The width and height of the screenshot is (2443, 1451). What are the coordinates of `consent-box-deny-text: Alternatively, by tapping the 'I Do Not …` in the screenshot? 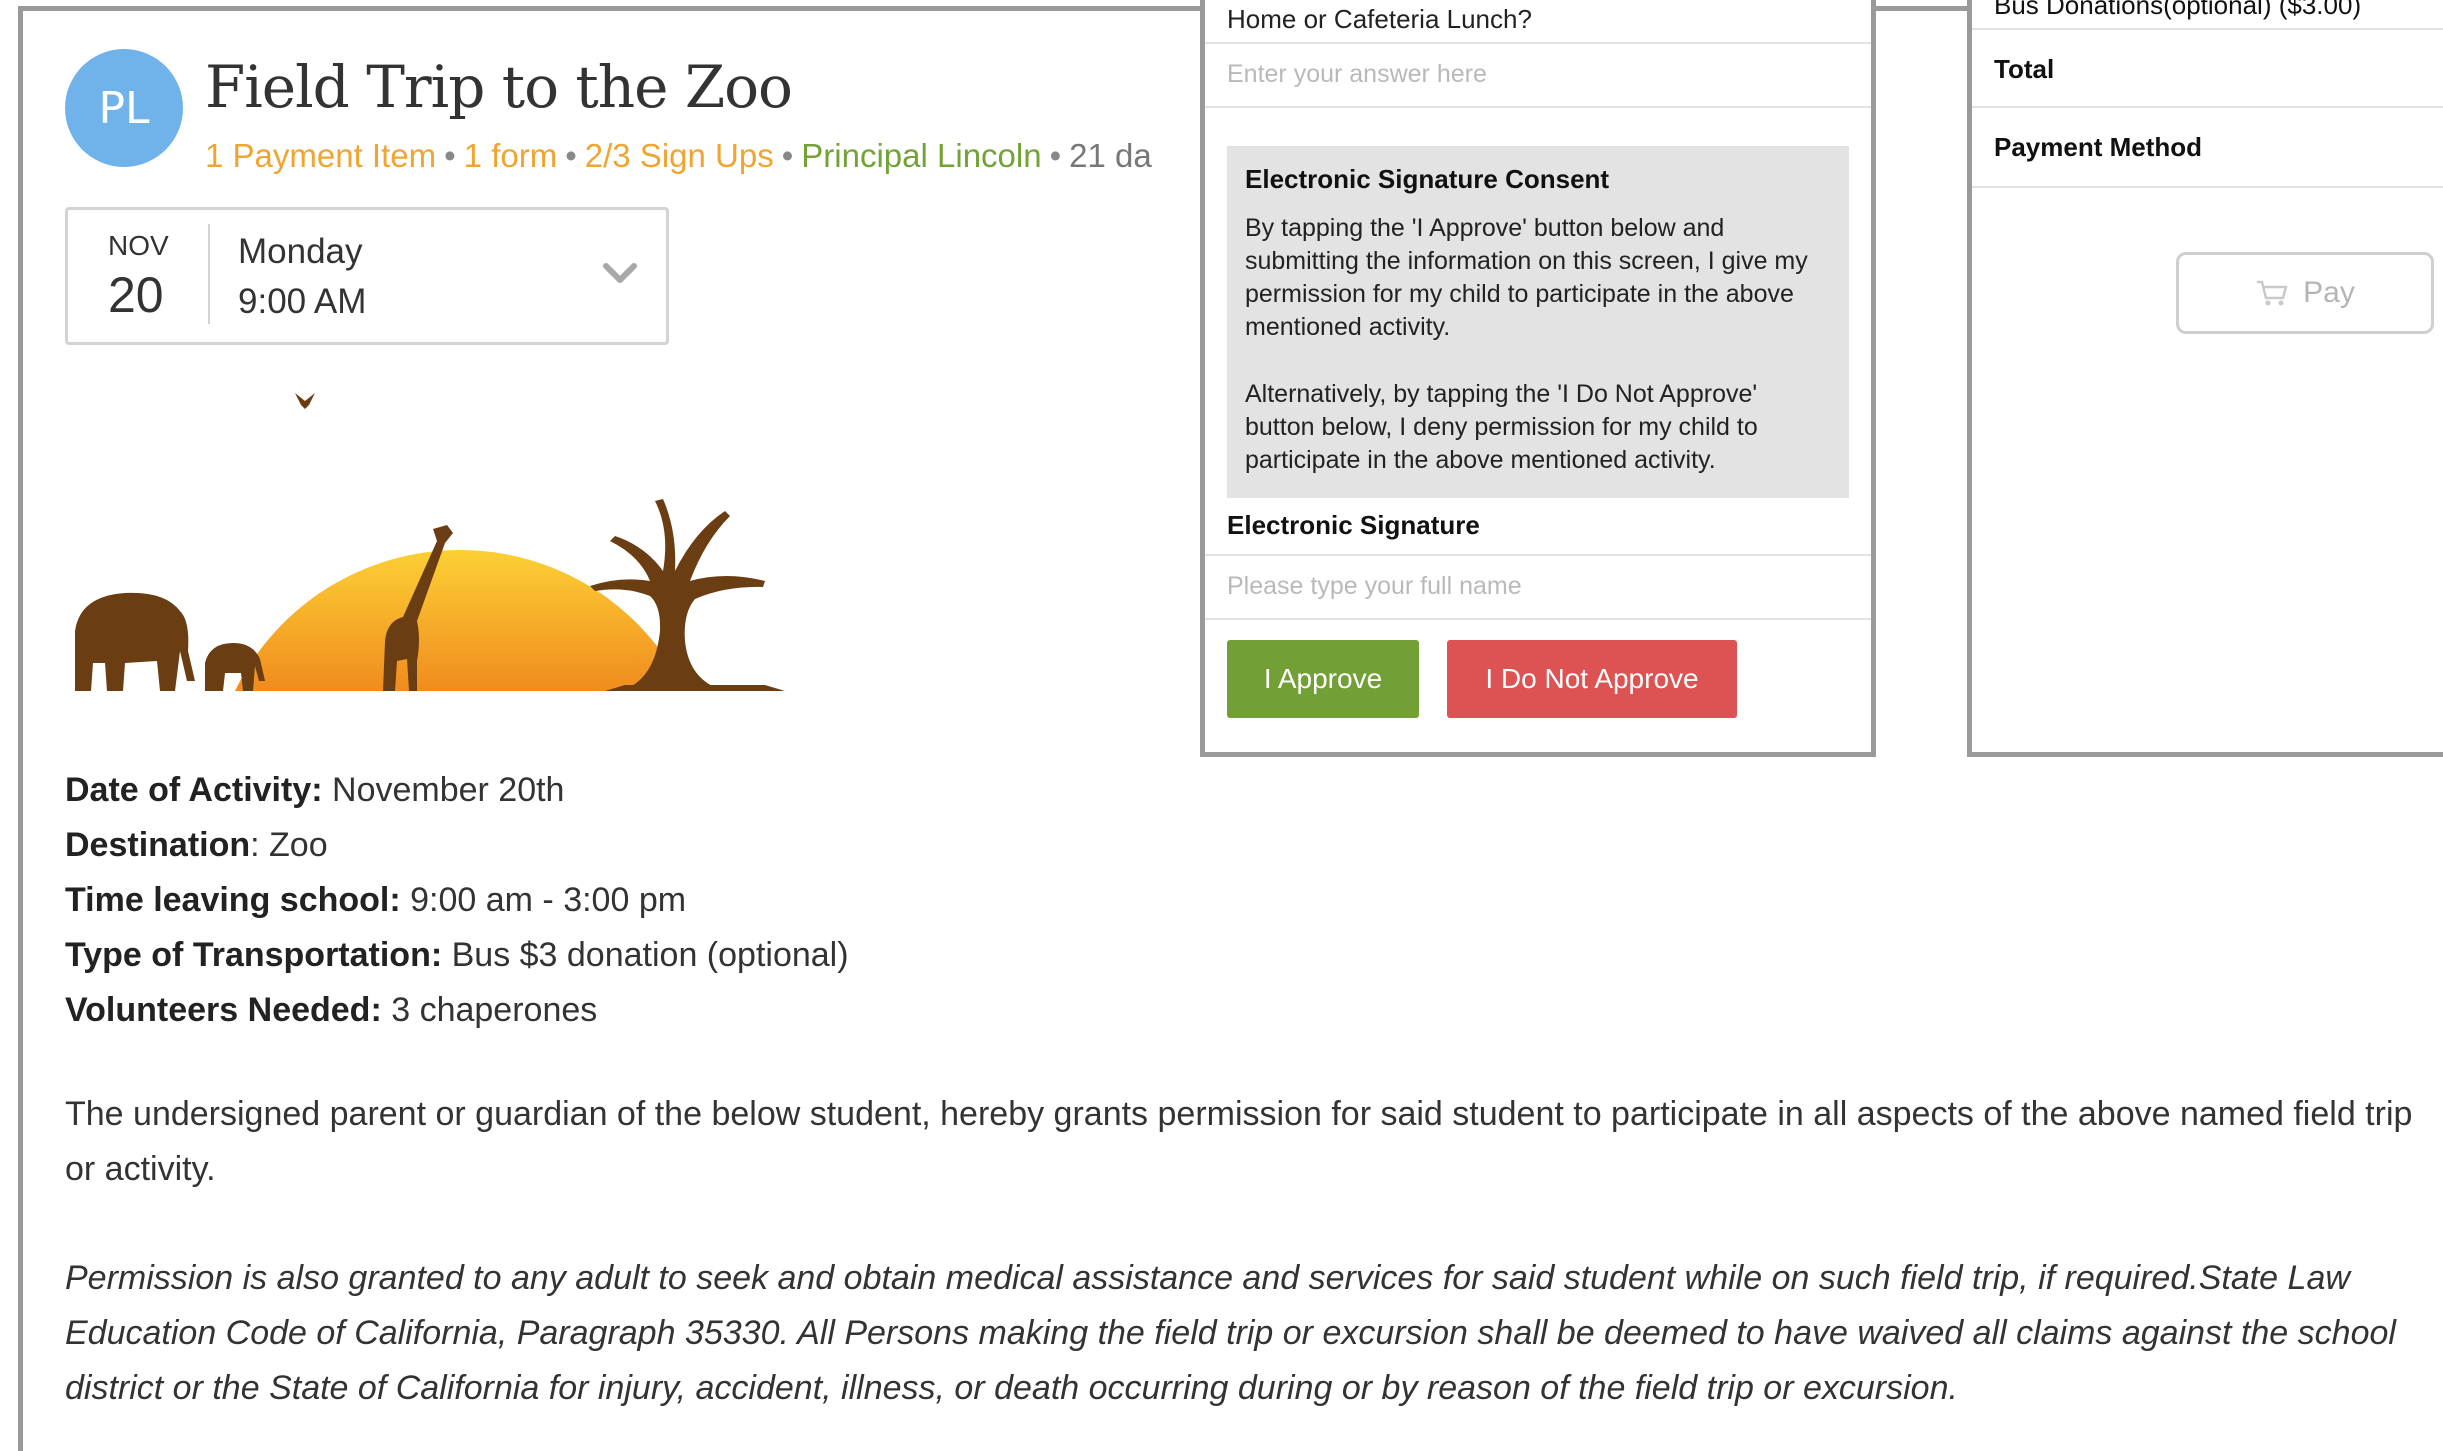 It's located at (1501, 427).